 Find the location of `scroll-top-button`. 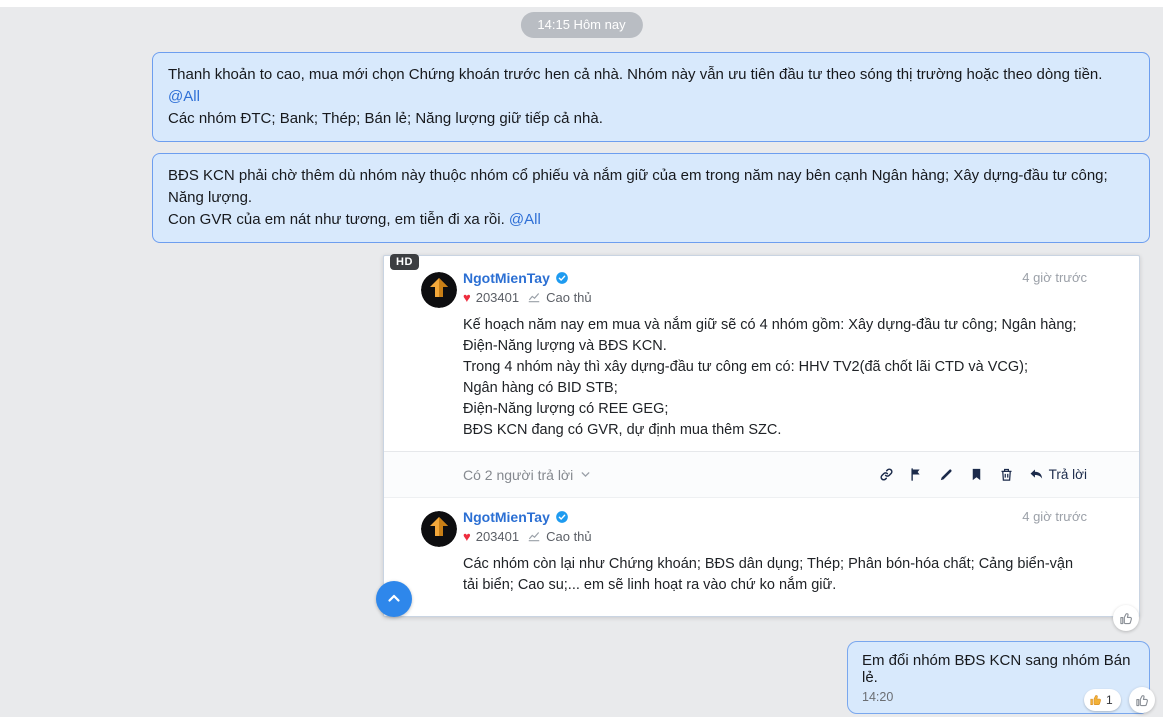

scroll-top-button is located at coordinates (394, 599).